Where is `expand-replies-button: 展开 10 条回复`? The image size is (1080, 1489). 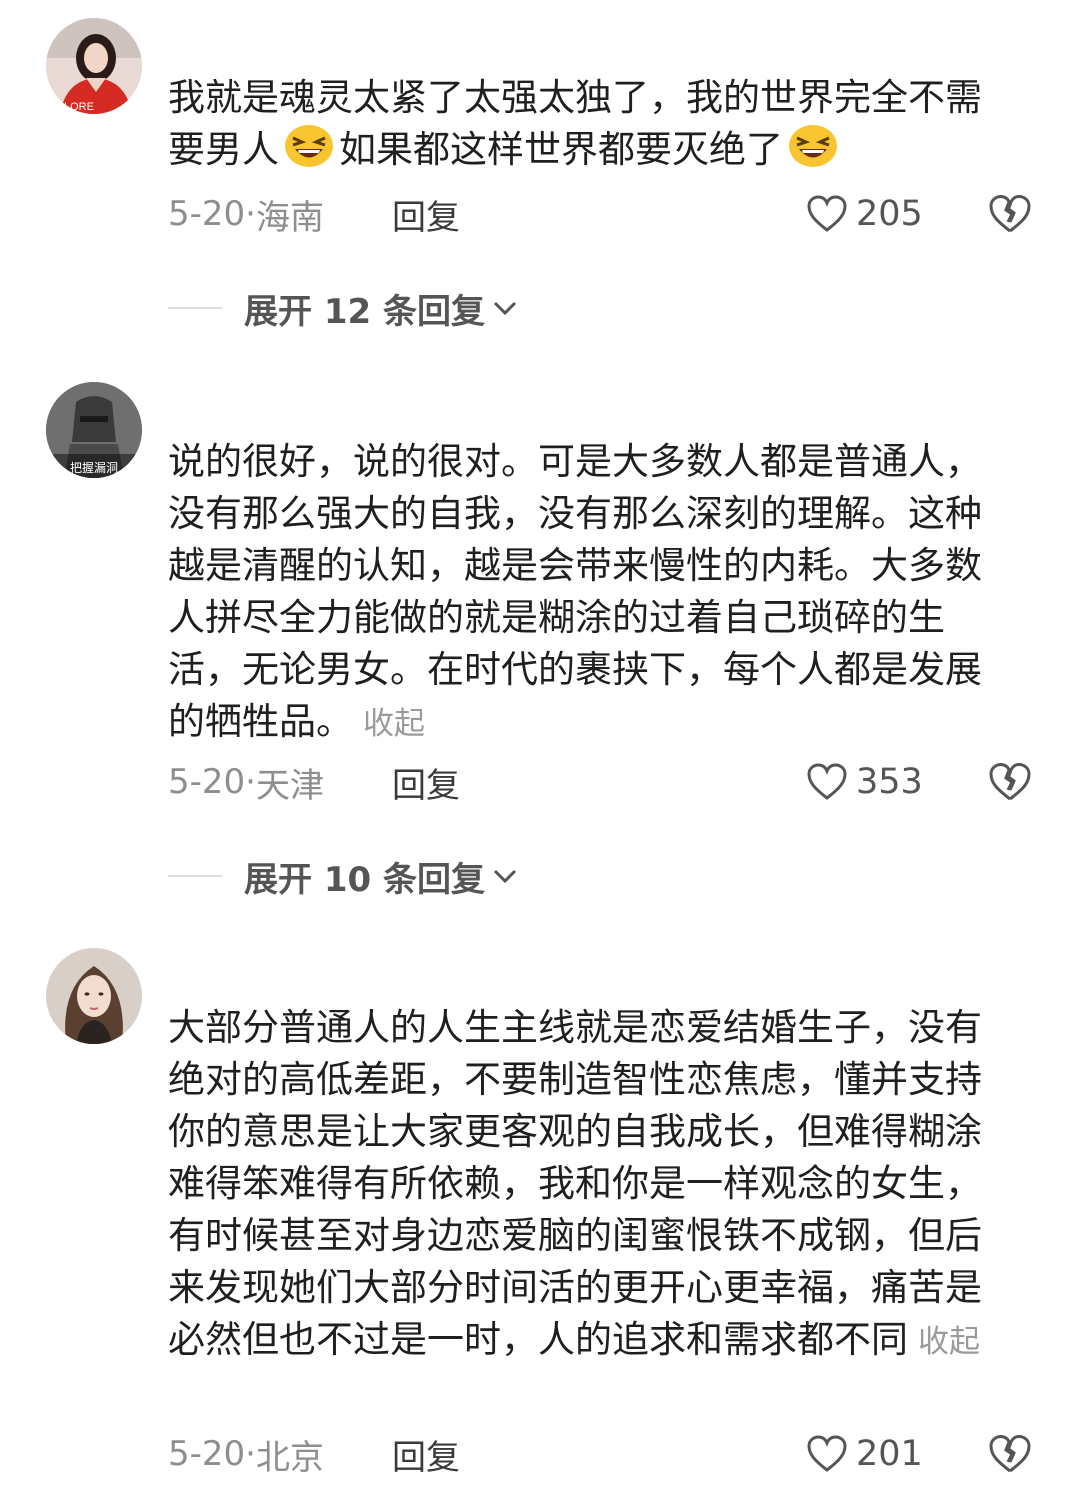 expand-replies-button: 展开 10 条回复 is located at coordinates (343, 876).